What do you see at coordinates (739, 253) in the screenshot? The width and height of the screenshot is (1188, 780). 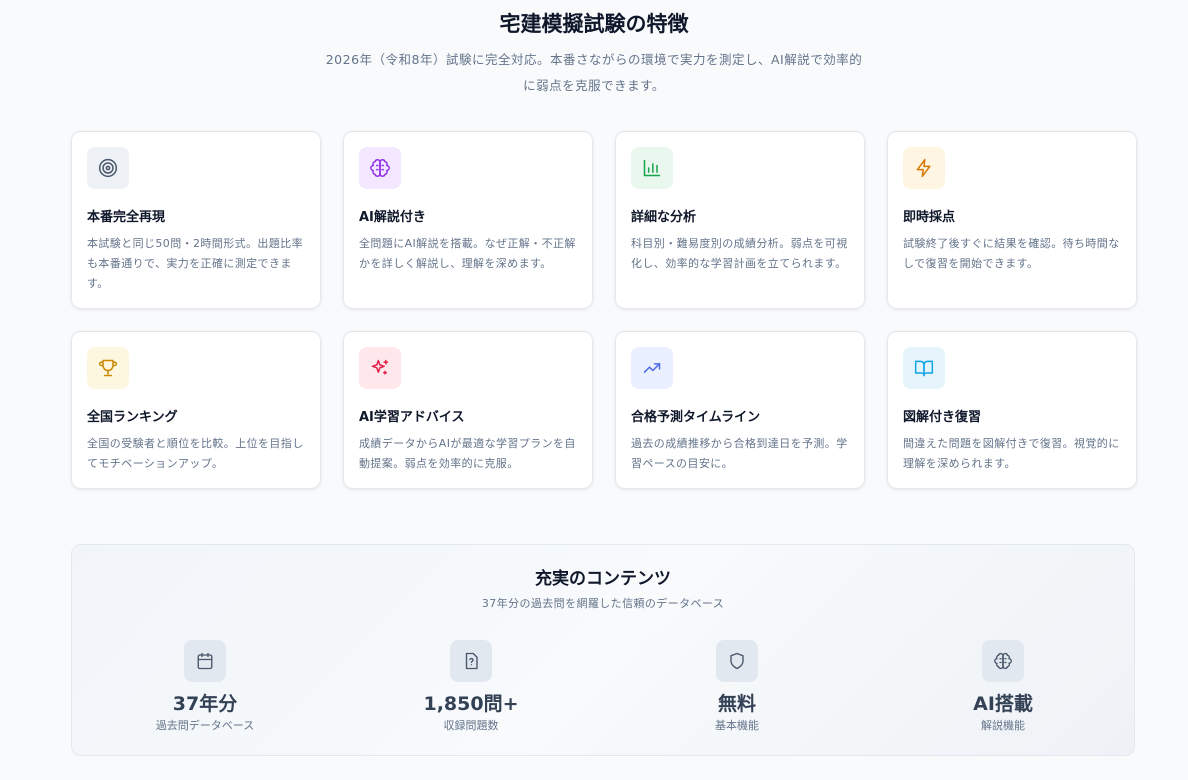 I see `feature-description: 科目別・難易度別の成績分析。弱点を可視化し、効率的な学習計画を立てられます。` at bounding box center [739, 253].